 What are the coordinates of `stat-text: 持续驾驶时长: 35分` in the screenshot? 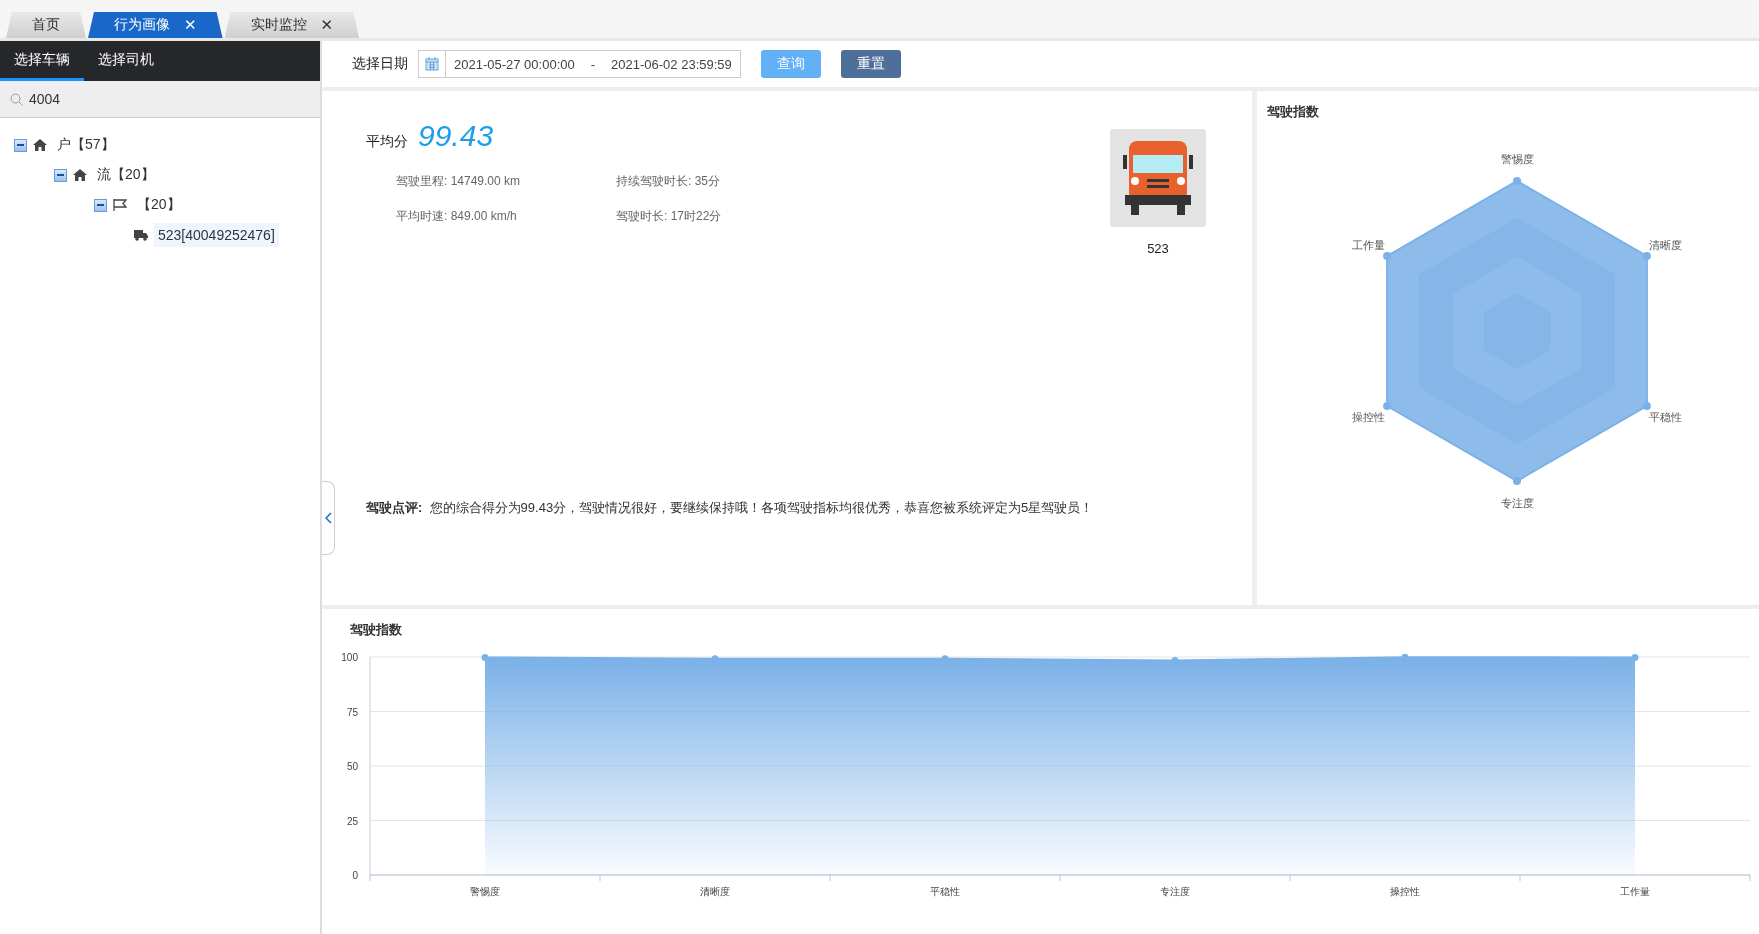 It's located at (668, 181).